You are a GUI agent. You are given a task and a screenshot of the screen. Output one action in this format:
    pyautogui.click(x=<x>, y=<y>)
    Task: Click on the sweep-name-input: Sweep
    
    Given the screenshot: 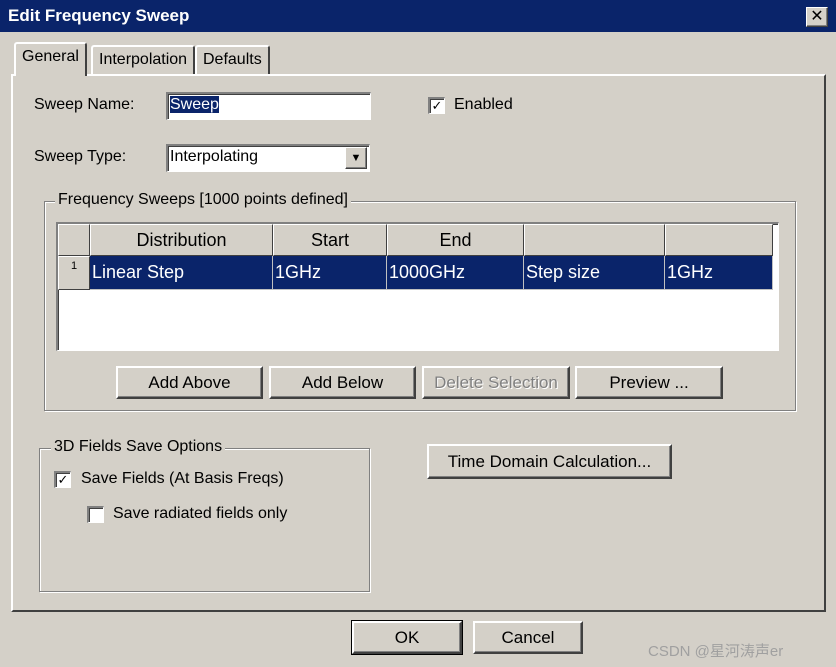 What is the action you would take?
    pyautogui.click(x=268, y=106)
    